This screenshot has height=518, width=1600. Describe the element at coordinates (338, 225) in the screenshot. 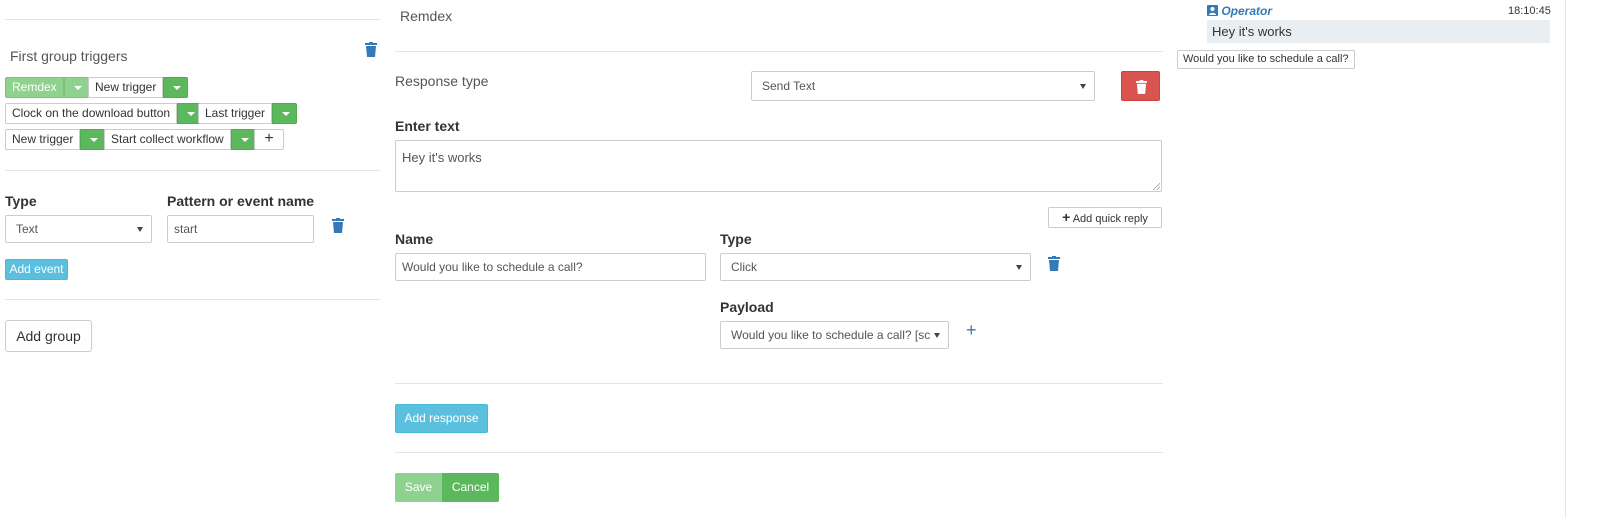

I see `delete-event-icon` at that location.